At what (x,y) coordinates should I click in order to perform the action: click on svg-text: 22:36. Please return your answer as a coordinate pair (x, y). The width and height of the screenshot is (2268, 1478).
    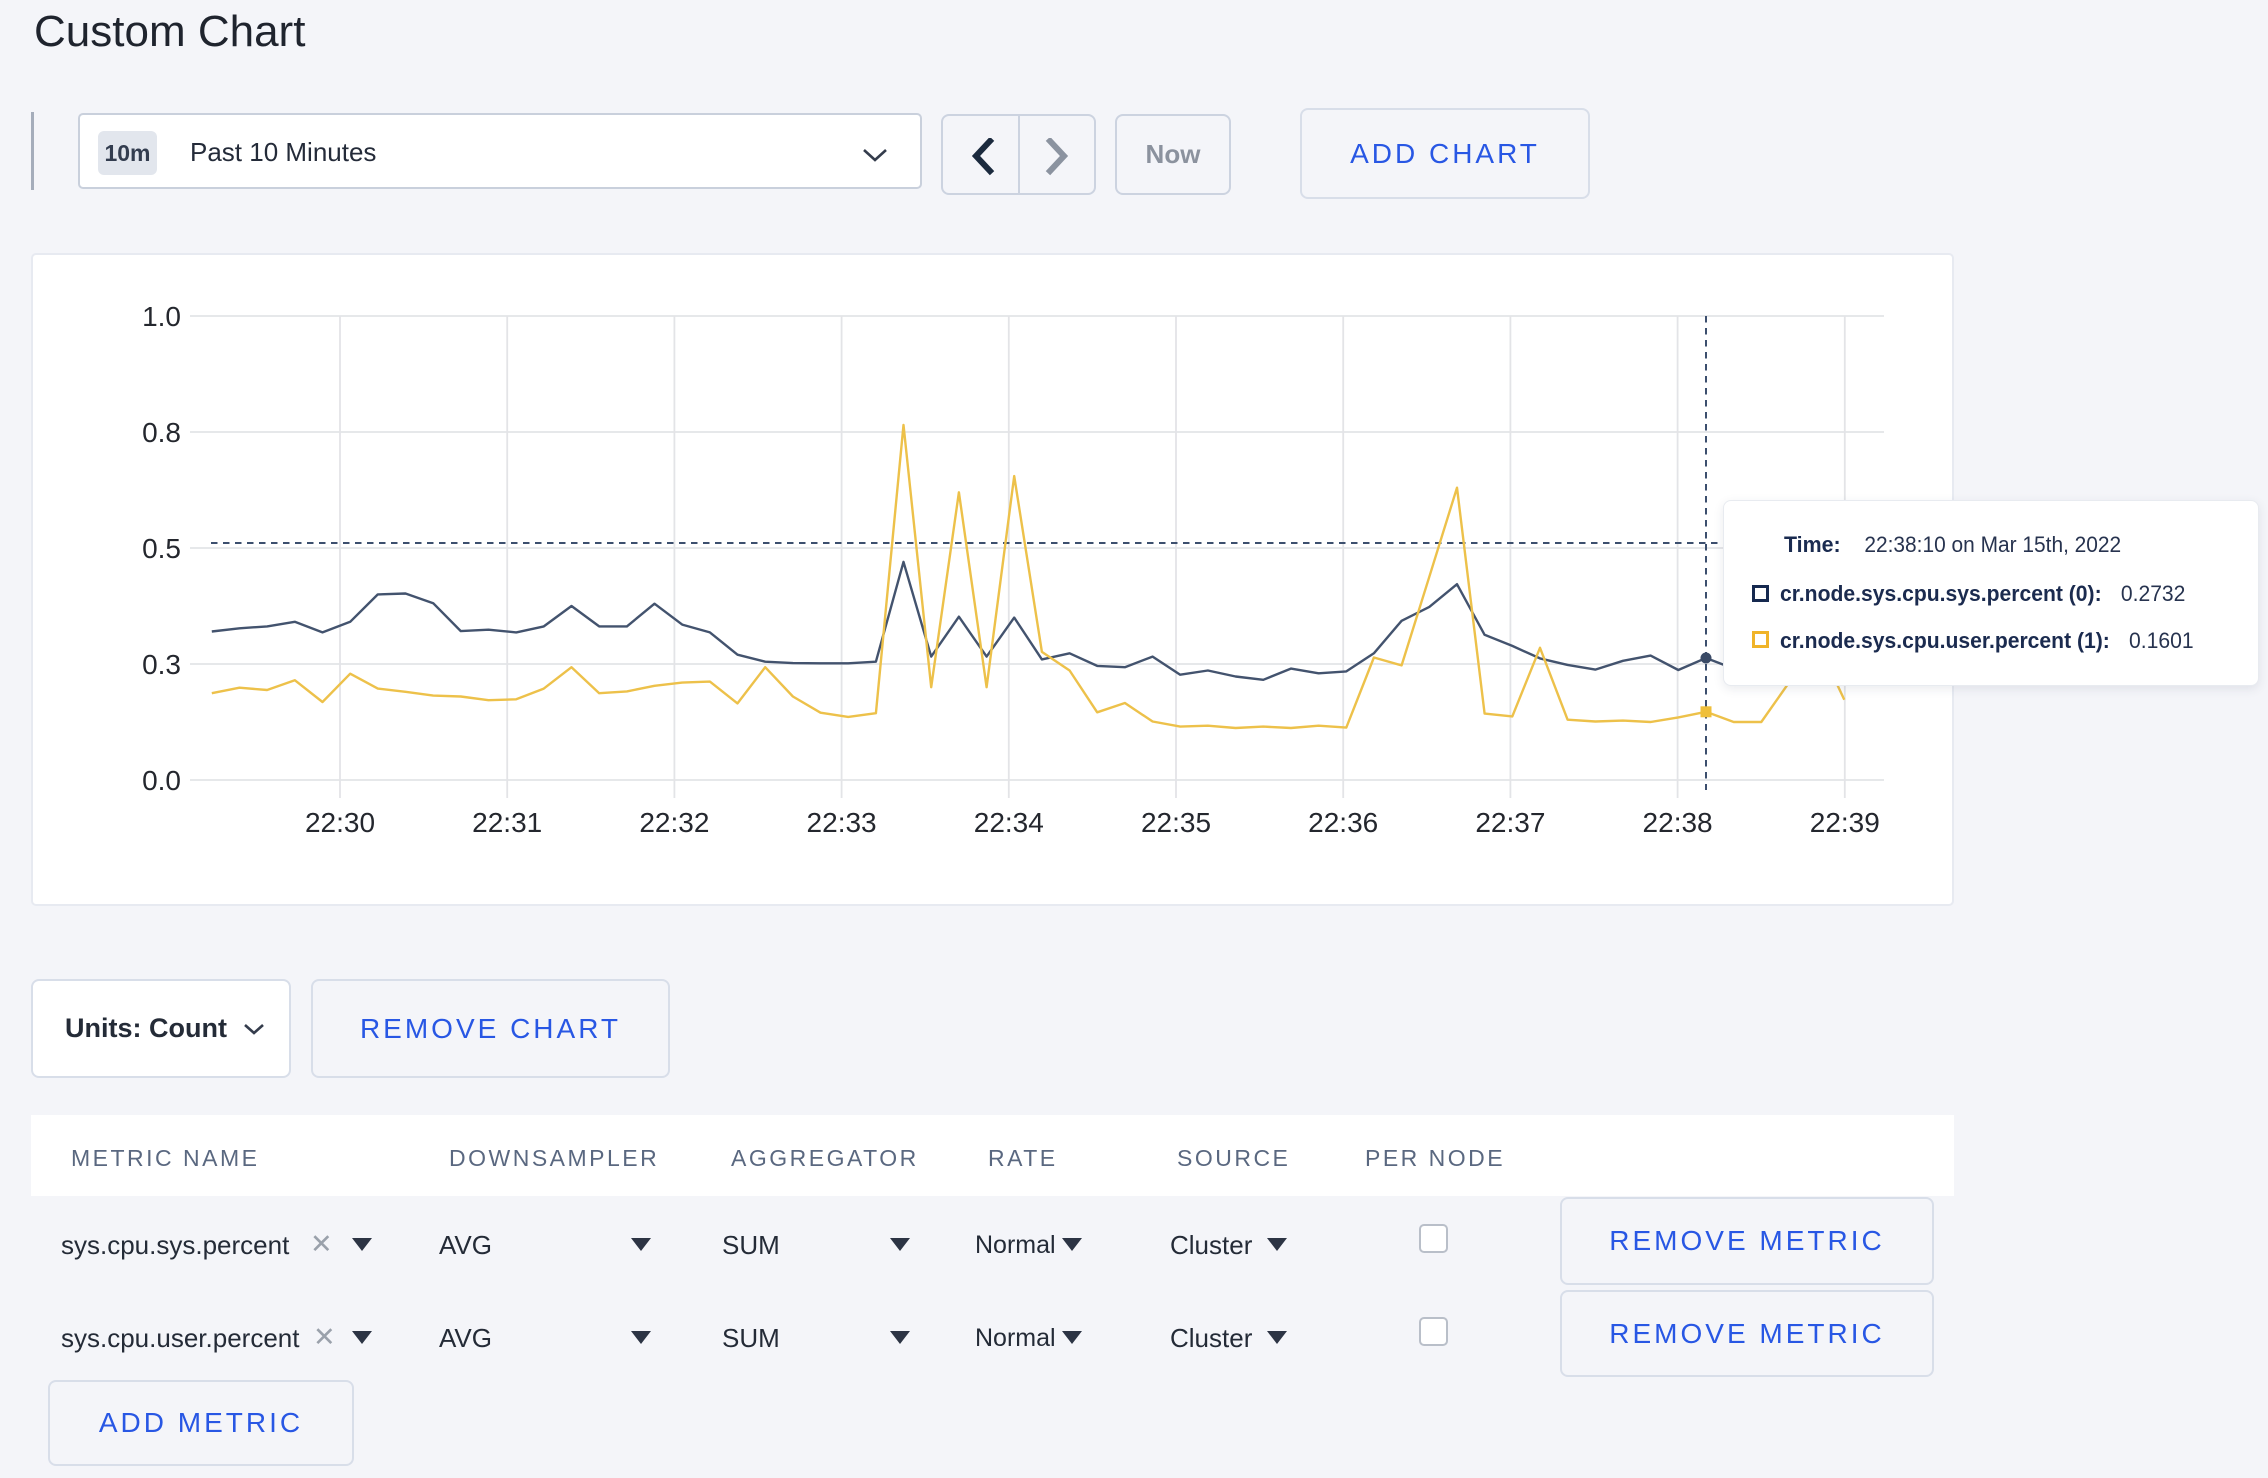
    Looking at the image, I should click on (1343, 822).